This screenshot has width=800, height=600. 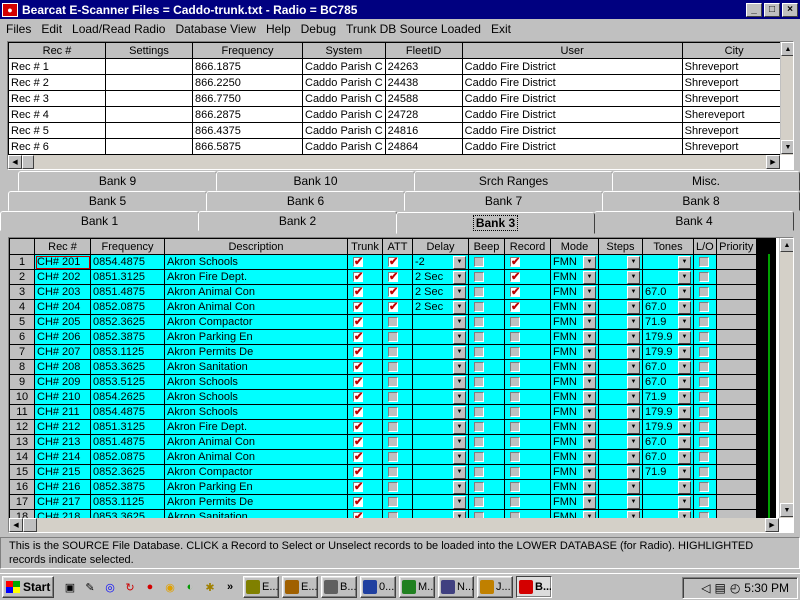 What do you see at coordinates (127, 367) in the screenshot?
I see `frequency-cell: 0853.3625` at bounding box center [127, 367].